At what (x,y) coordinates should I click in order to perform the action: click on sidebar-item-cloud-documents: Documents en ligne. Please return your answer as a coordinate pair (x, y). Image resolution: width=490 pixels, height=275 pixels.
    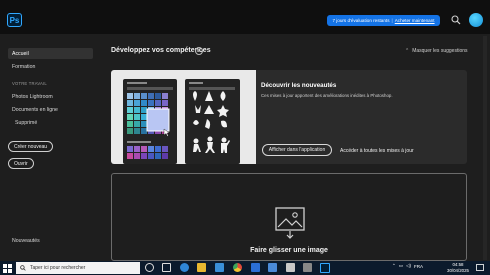
    Looking at the image, I should click on (50, 109).